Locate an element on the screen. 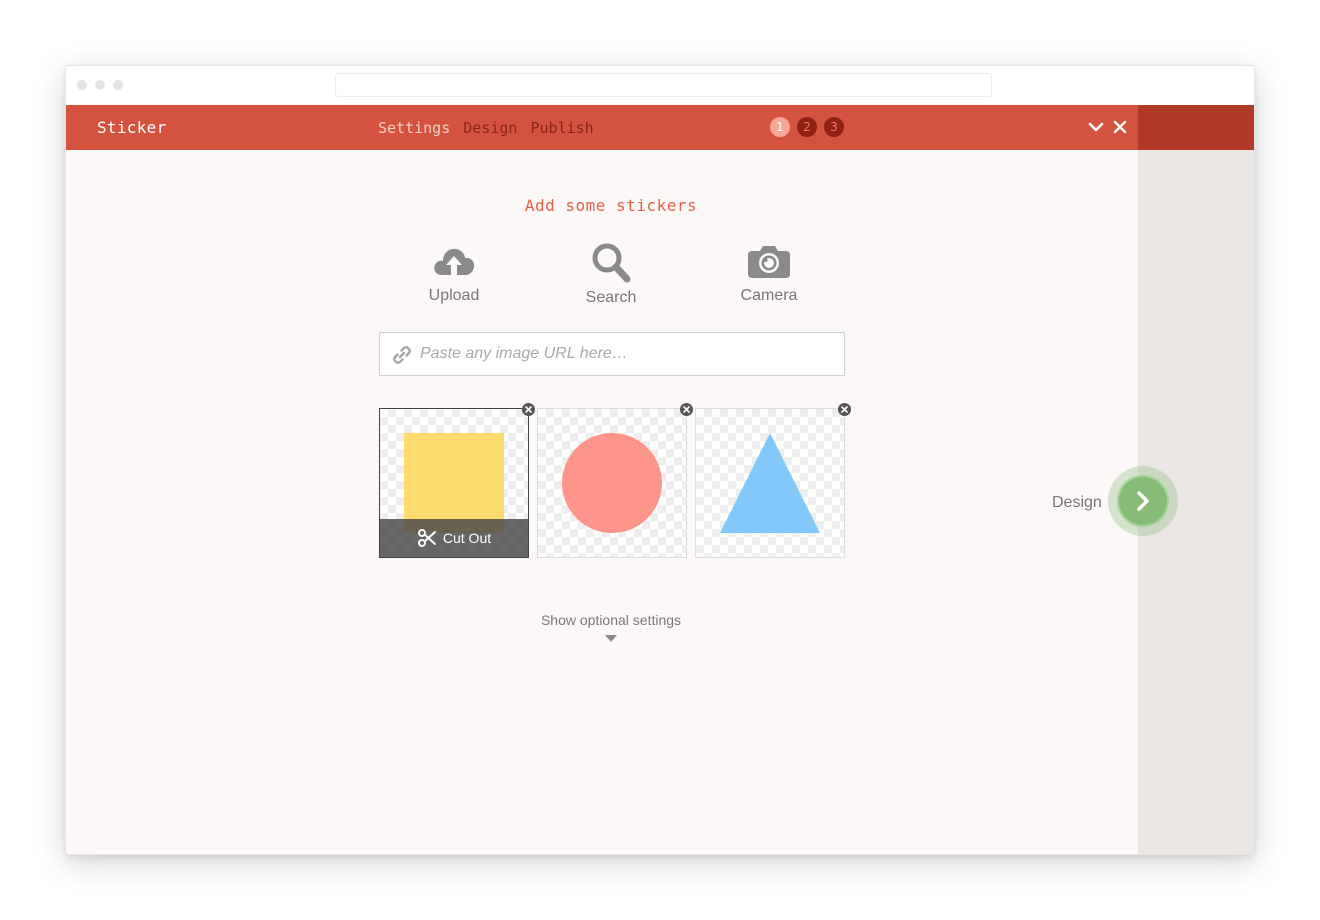 The width and height of the screenshot is (1320, 920). step-publish: Publish is located at coordinates (562, 128).